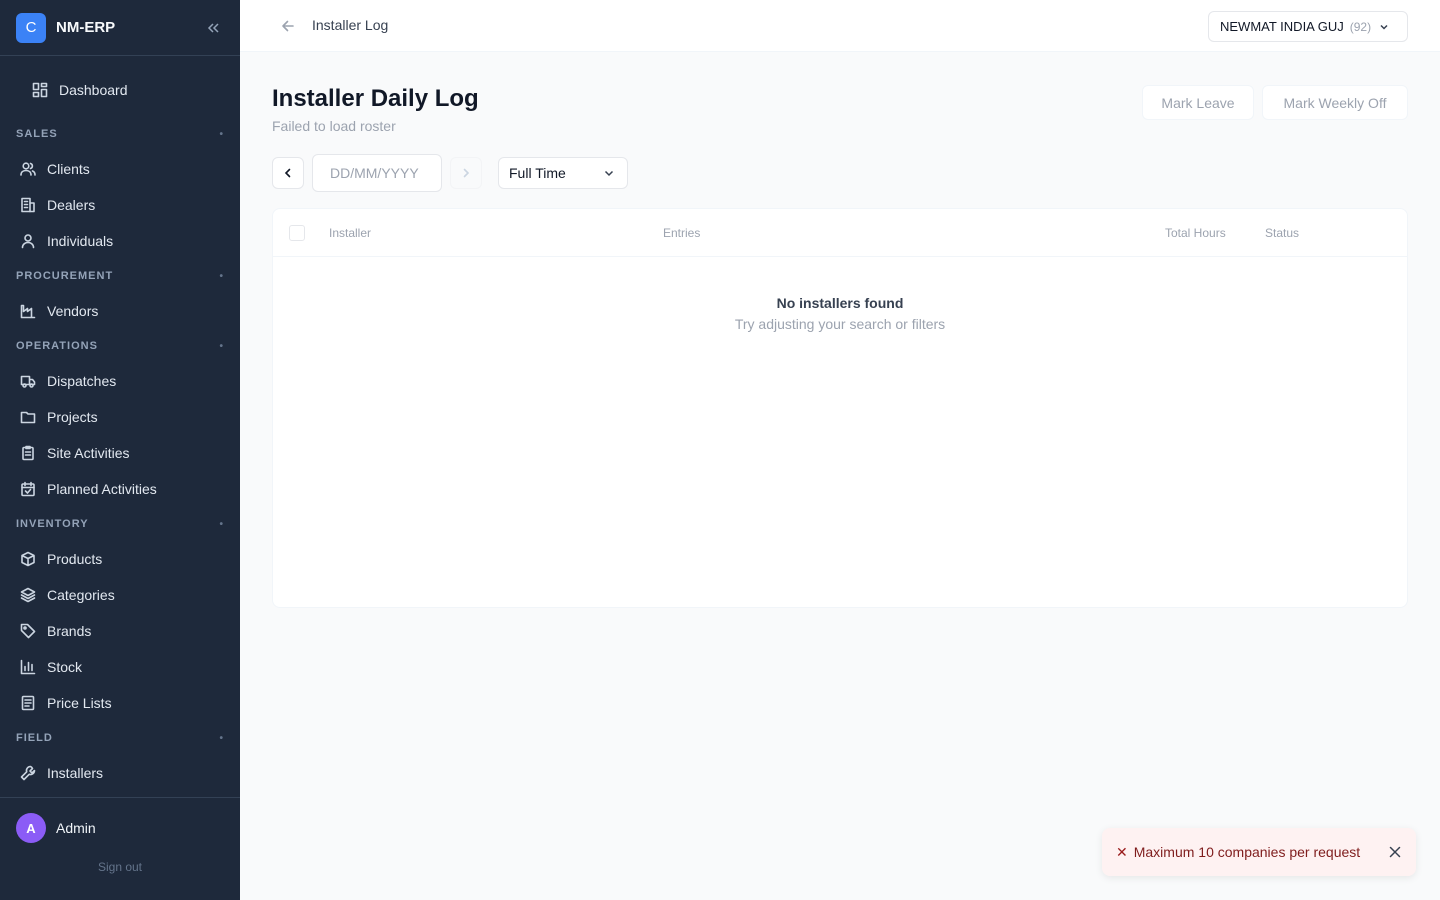 The image size is (1440, 900). I want to click on back-arrow-icon, so click(288, 26).